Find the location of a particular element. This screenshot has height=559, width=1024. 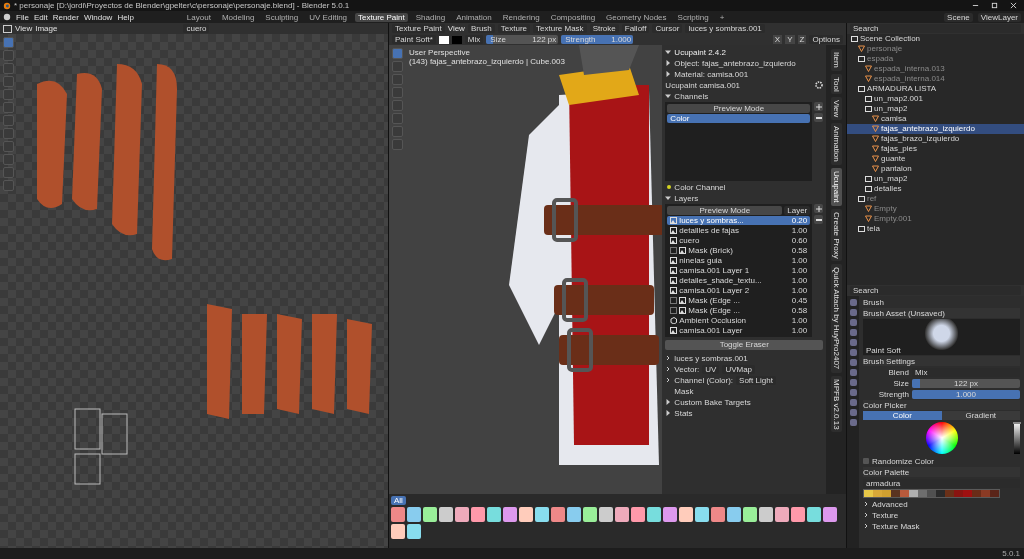

outliner-item: fajas_pies is located at coordinates (935, 149).